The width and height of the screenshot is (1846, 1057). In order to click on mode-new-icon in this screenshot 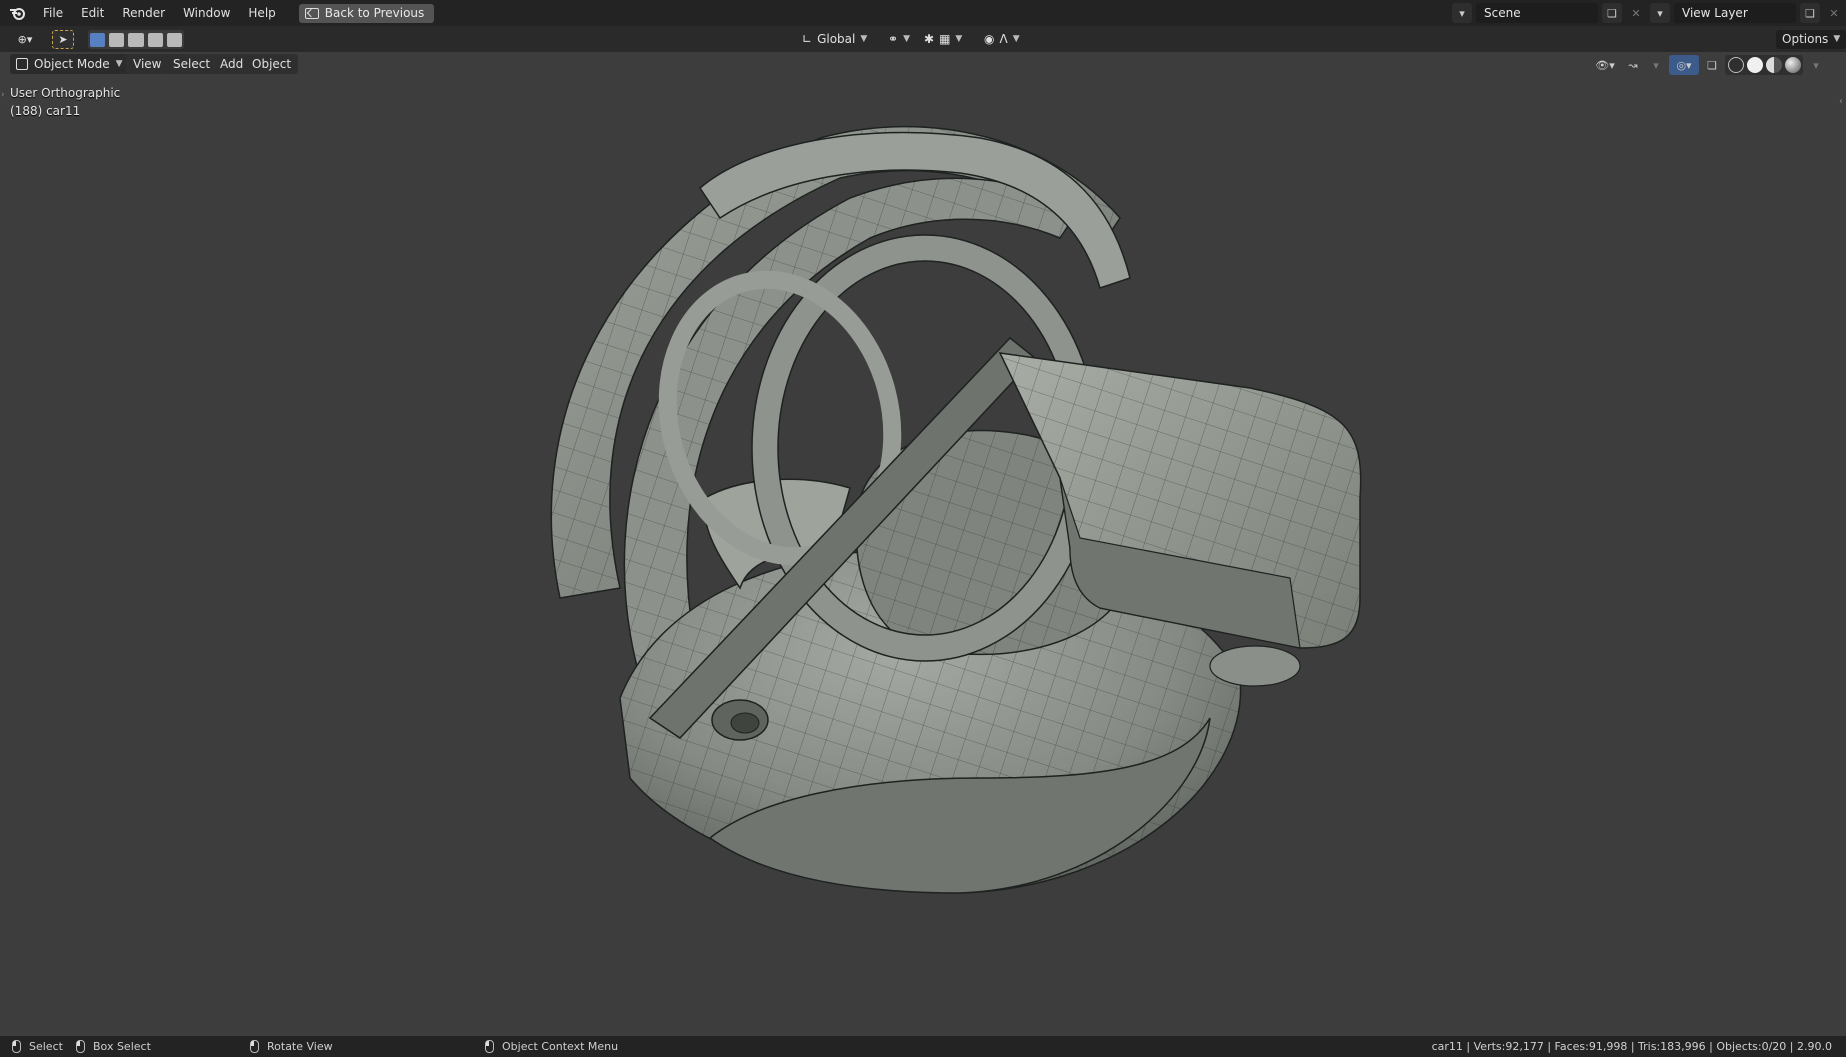, I will do `click(98, 39)`.